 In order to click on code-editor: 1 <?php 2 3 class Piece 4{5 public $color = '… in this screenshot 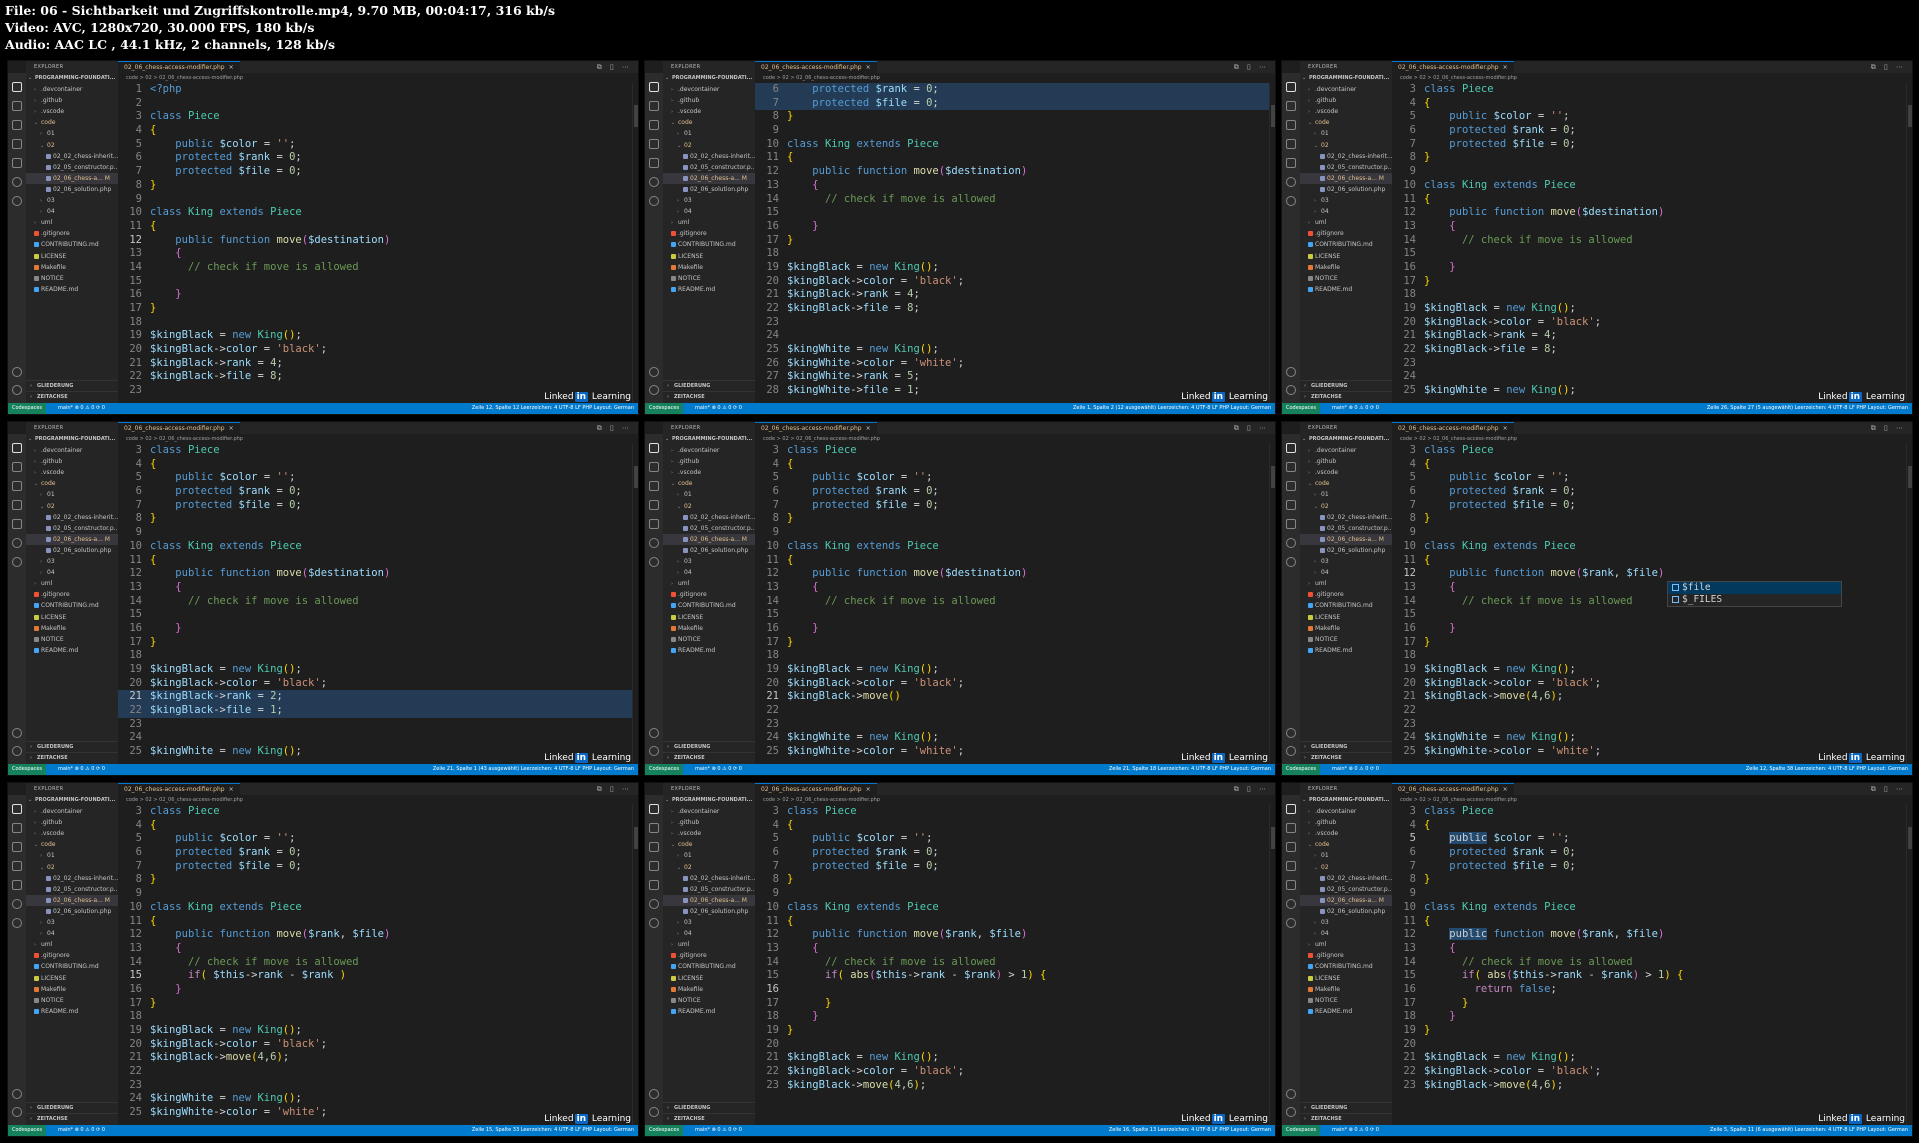, I will do `click(375, 243)`.